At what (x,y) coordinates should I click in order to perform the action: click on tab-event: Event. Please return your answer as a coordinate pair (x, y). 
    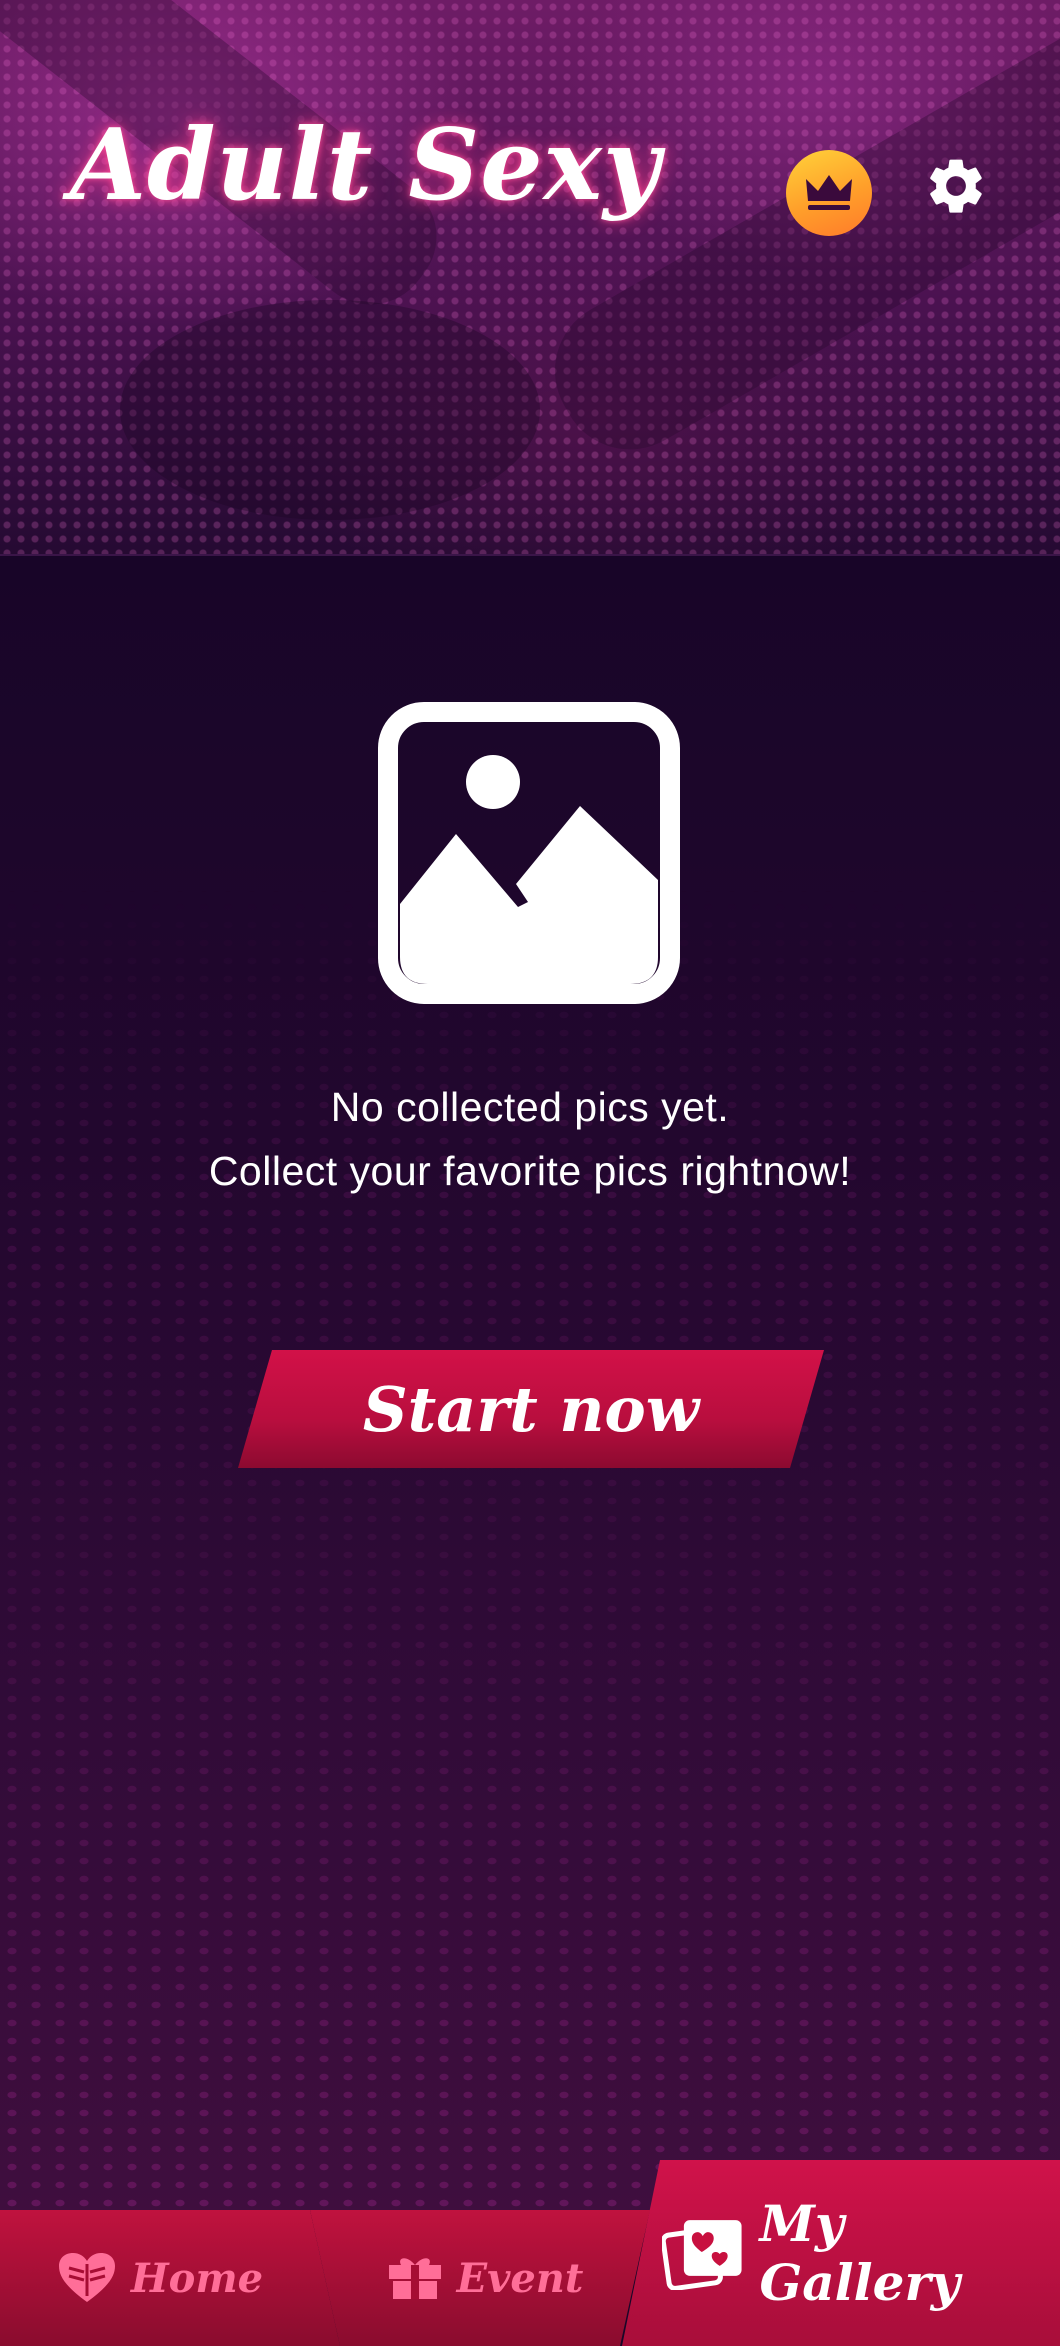
    Looking at the image, I should click on (480, 2278).